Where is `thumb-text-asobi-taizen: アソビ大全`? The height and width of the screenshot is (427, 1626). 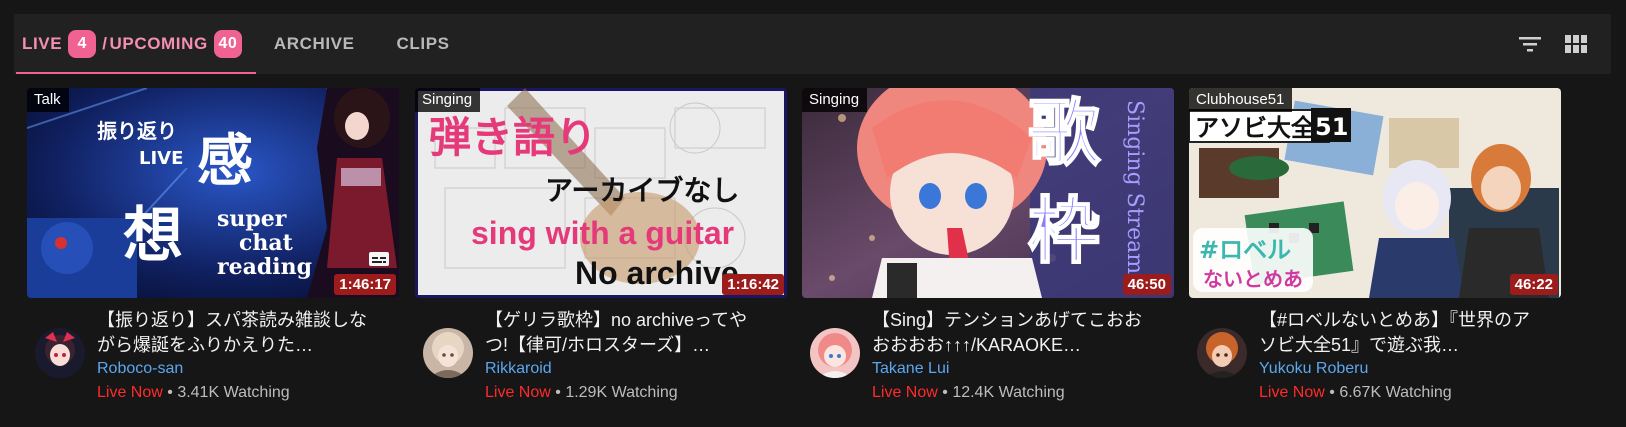 thumb-text-asobi-taizen: アソビ大全 is located at coordinates (1255, 128).